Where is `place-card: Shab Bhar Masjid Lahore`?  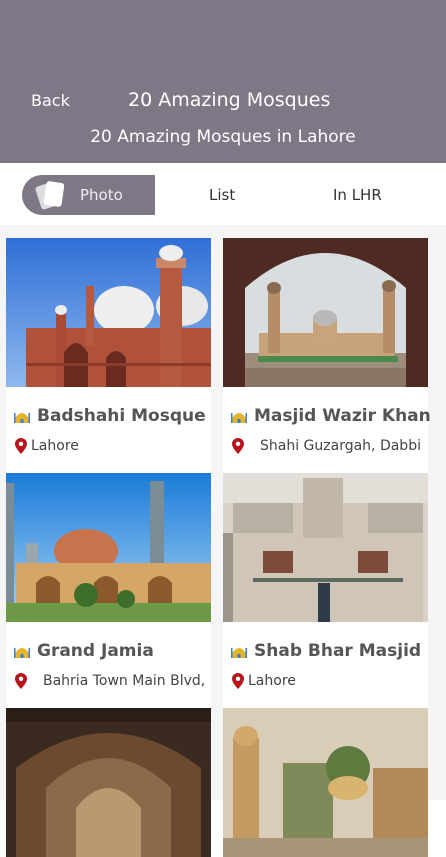
place-card: Shab Bhar Masjid Lahore is located at coordinates (325, 591).